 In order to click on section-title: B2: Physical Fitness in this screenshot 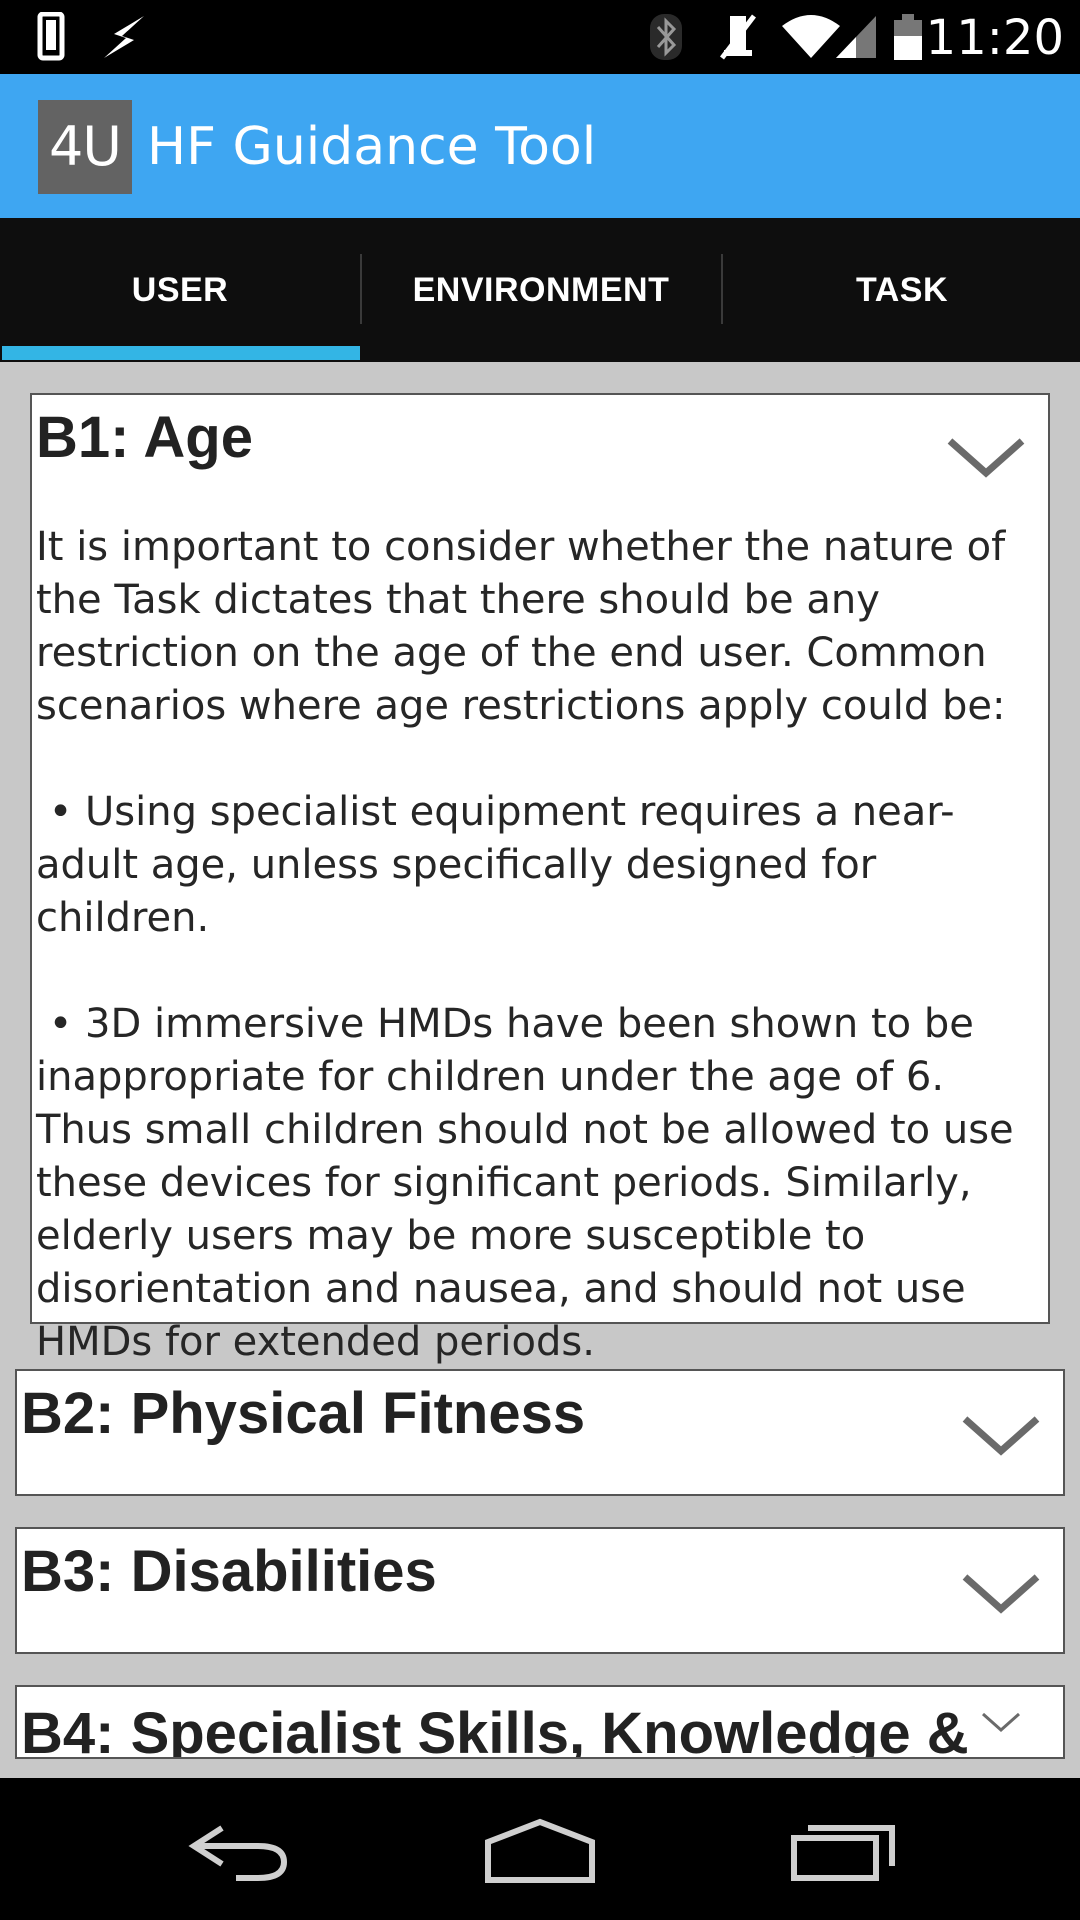, I will do `click(303, 1413)`.